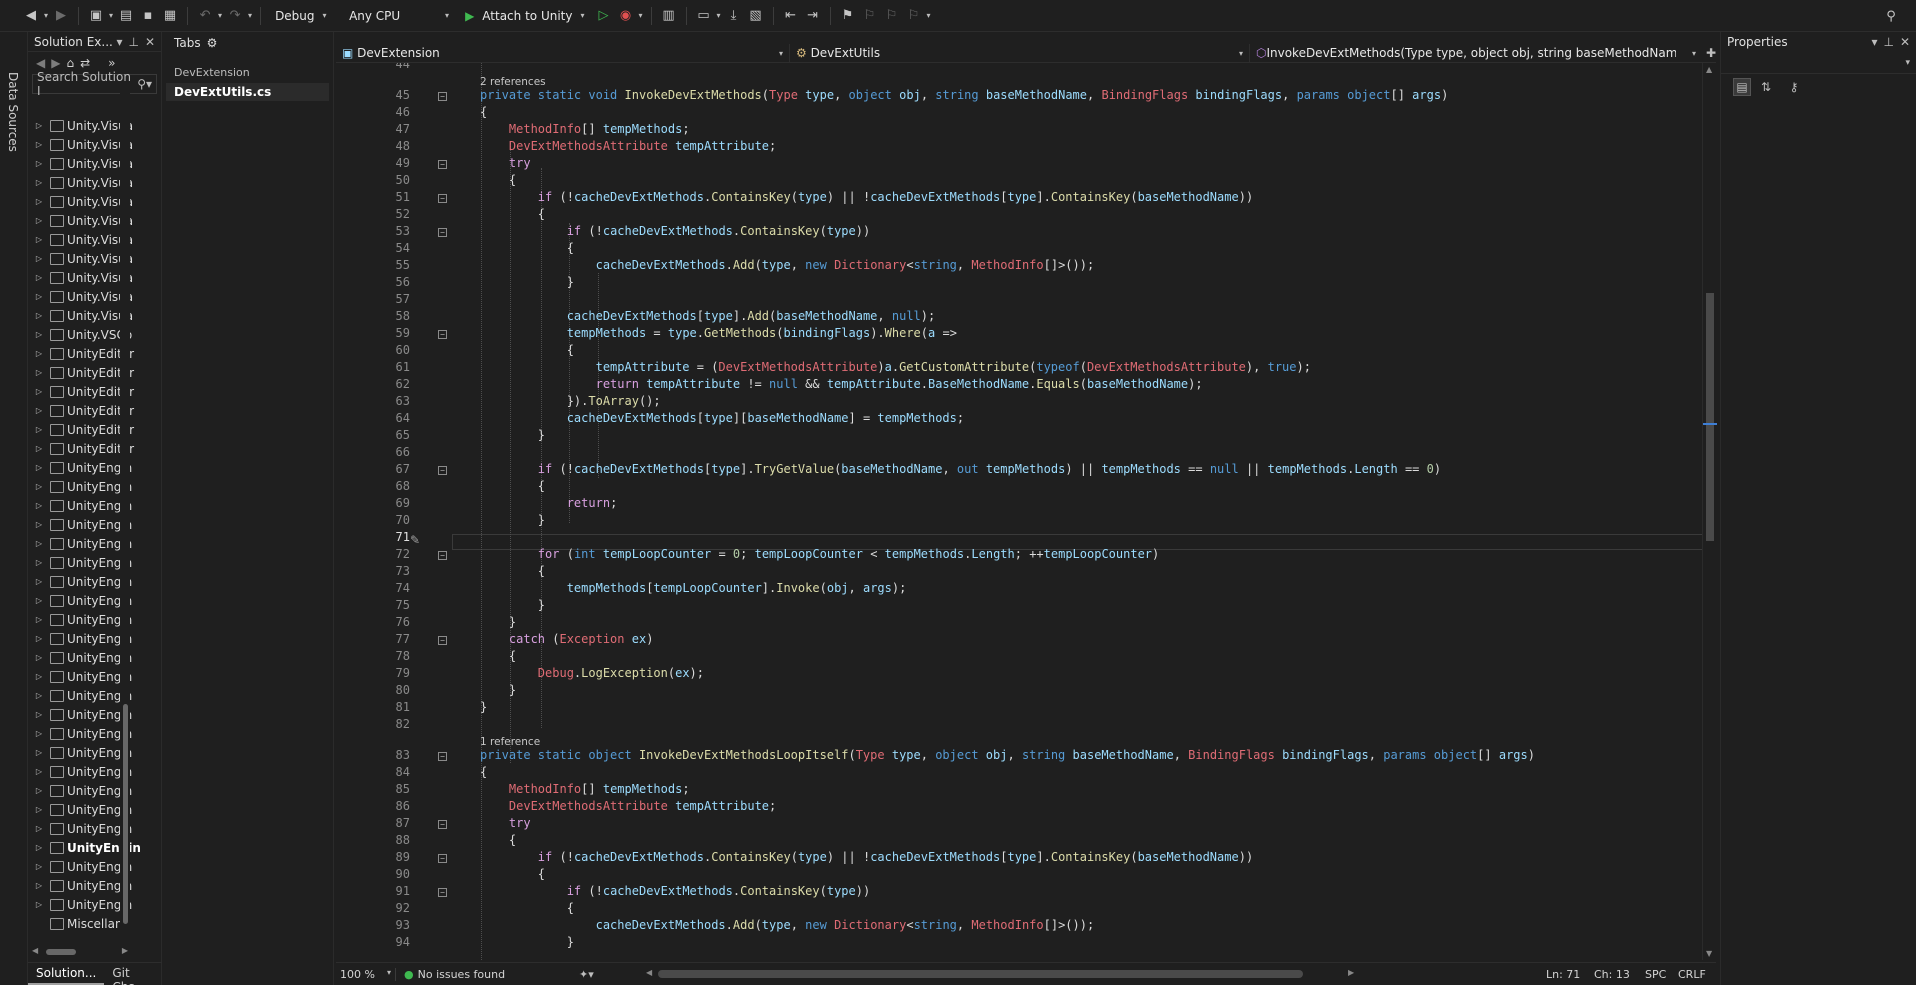  I want to click on line-ending-indicator: CRLF, so click(1692, 974).